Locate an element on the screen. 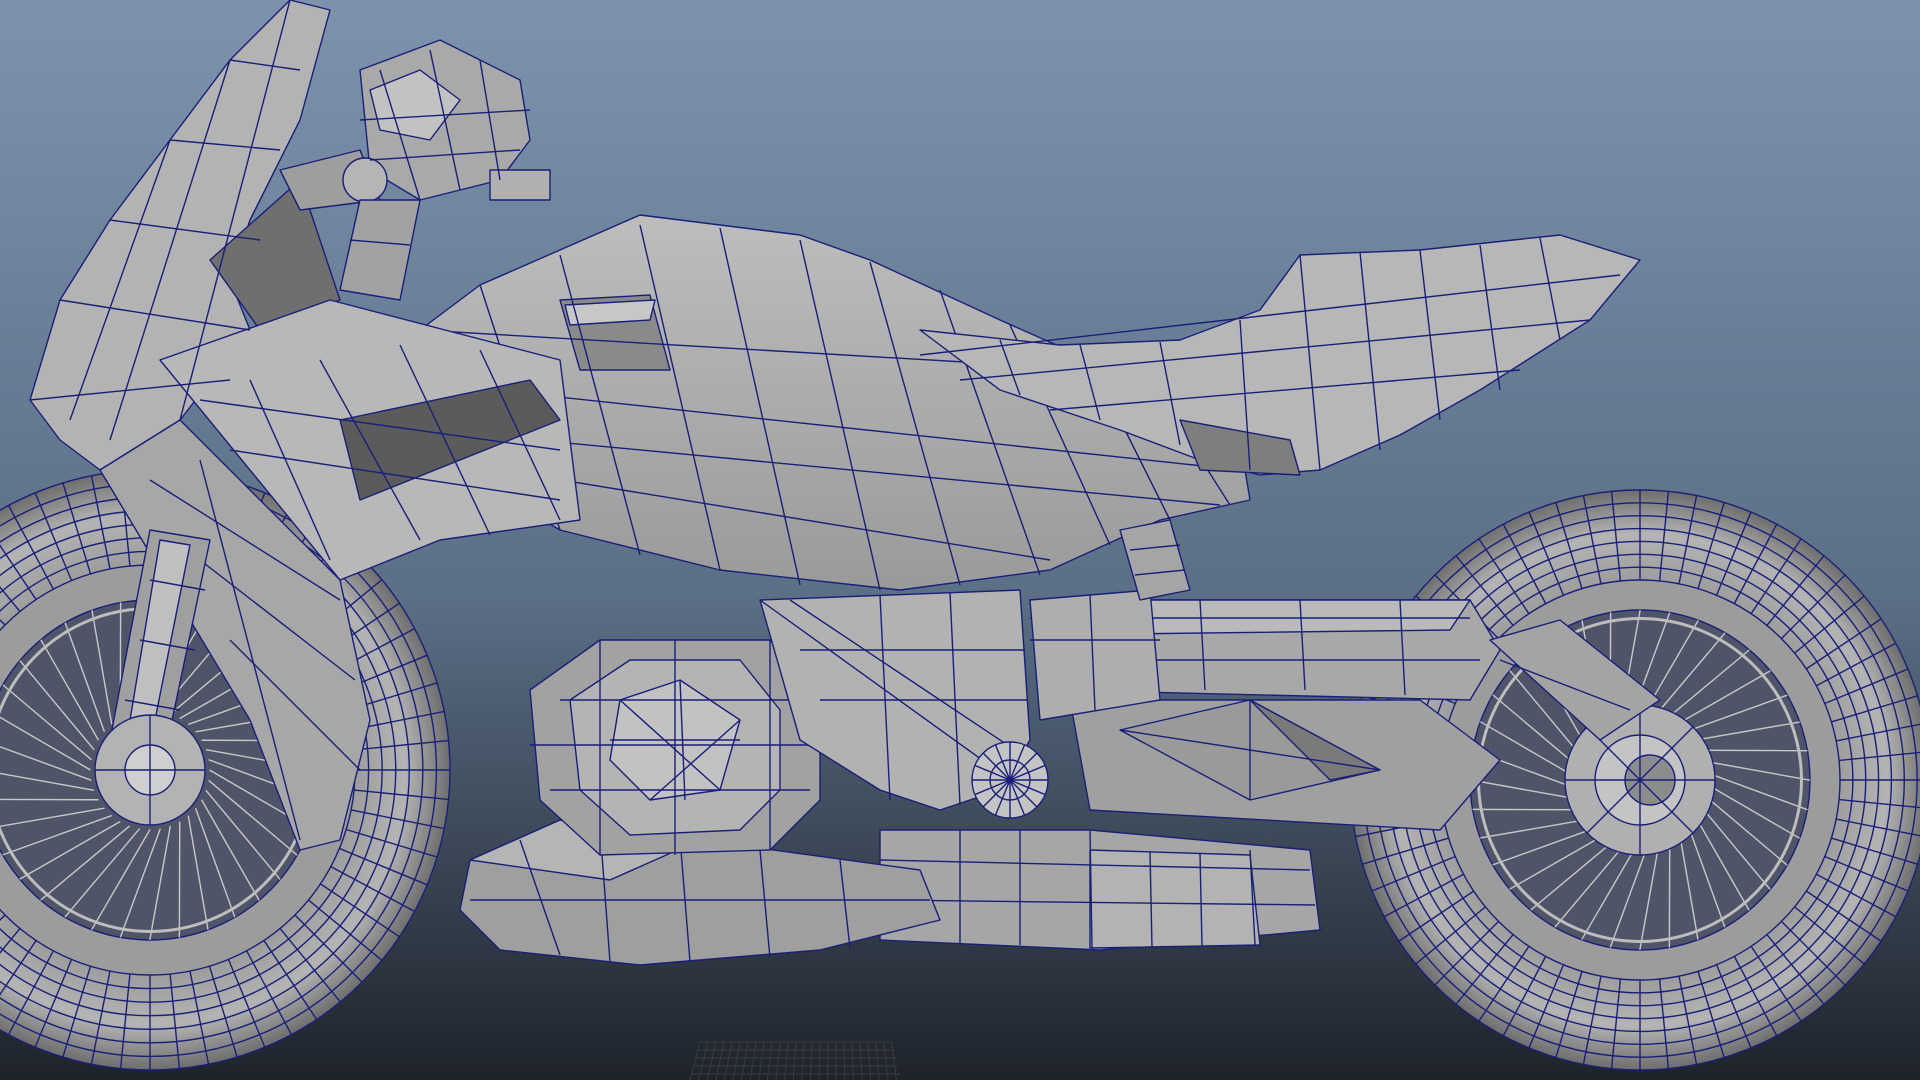 Image resolution: width=1920 pixels, height=1080 pixels. exhaust-pipe is located at coordinates (1100, 890).